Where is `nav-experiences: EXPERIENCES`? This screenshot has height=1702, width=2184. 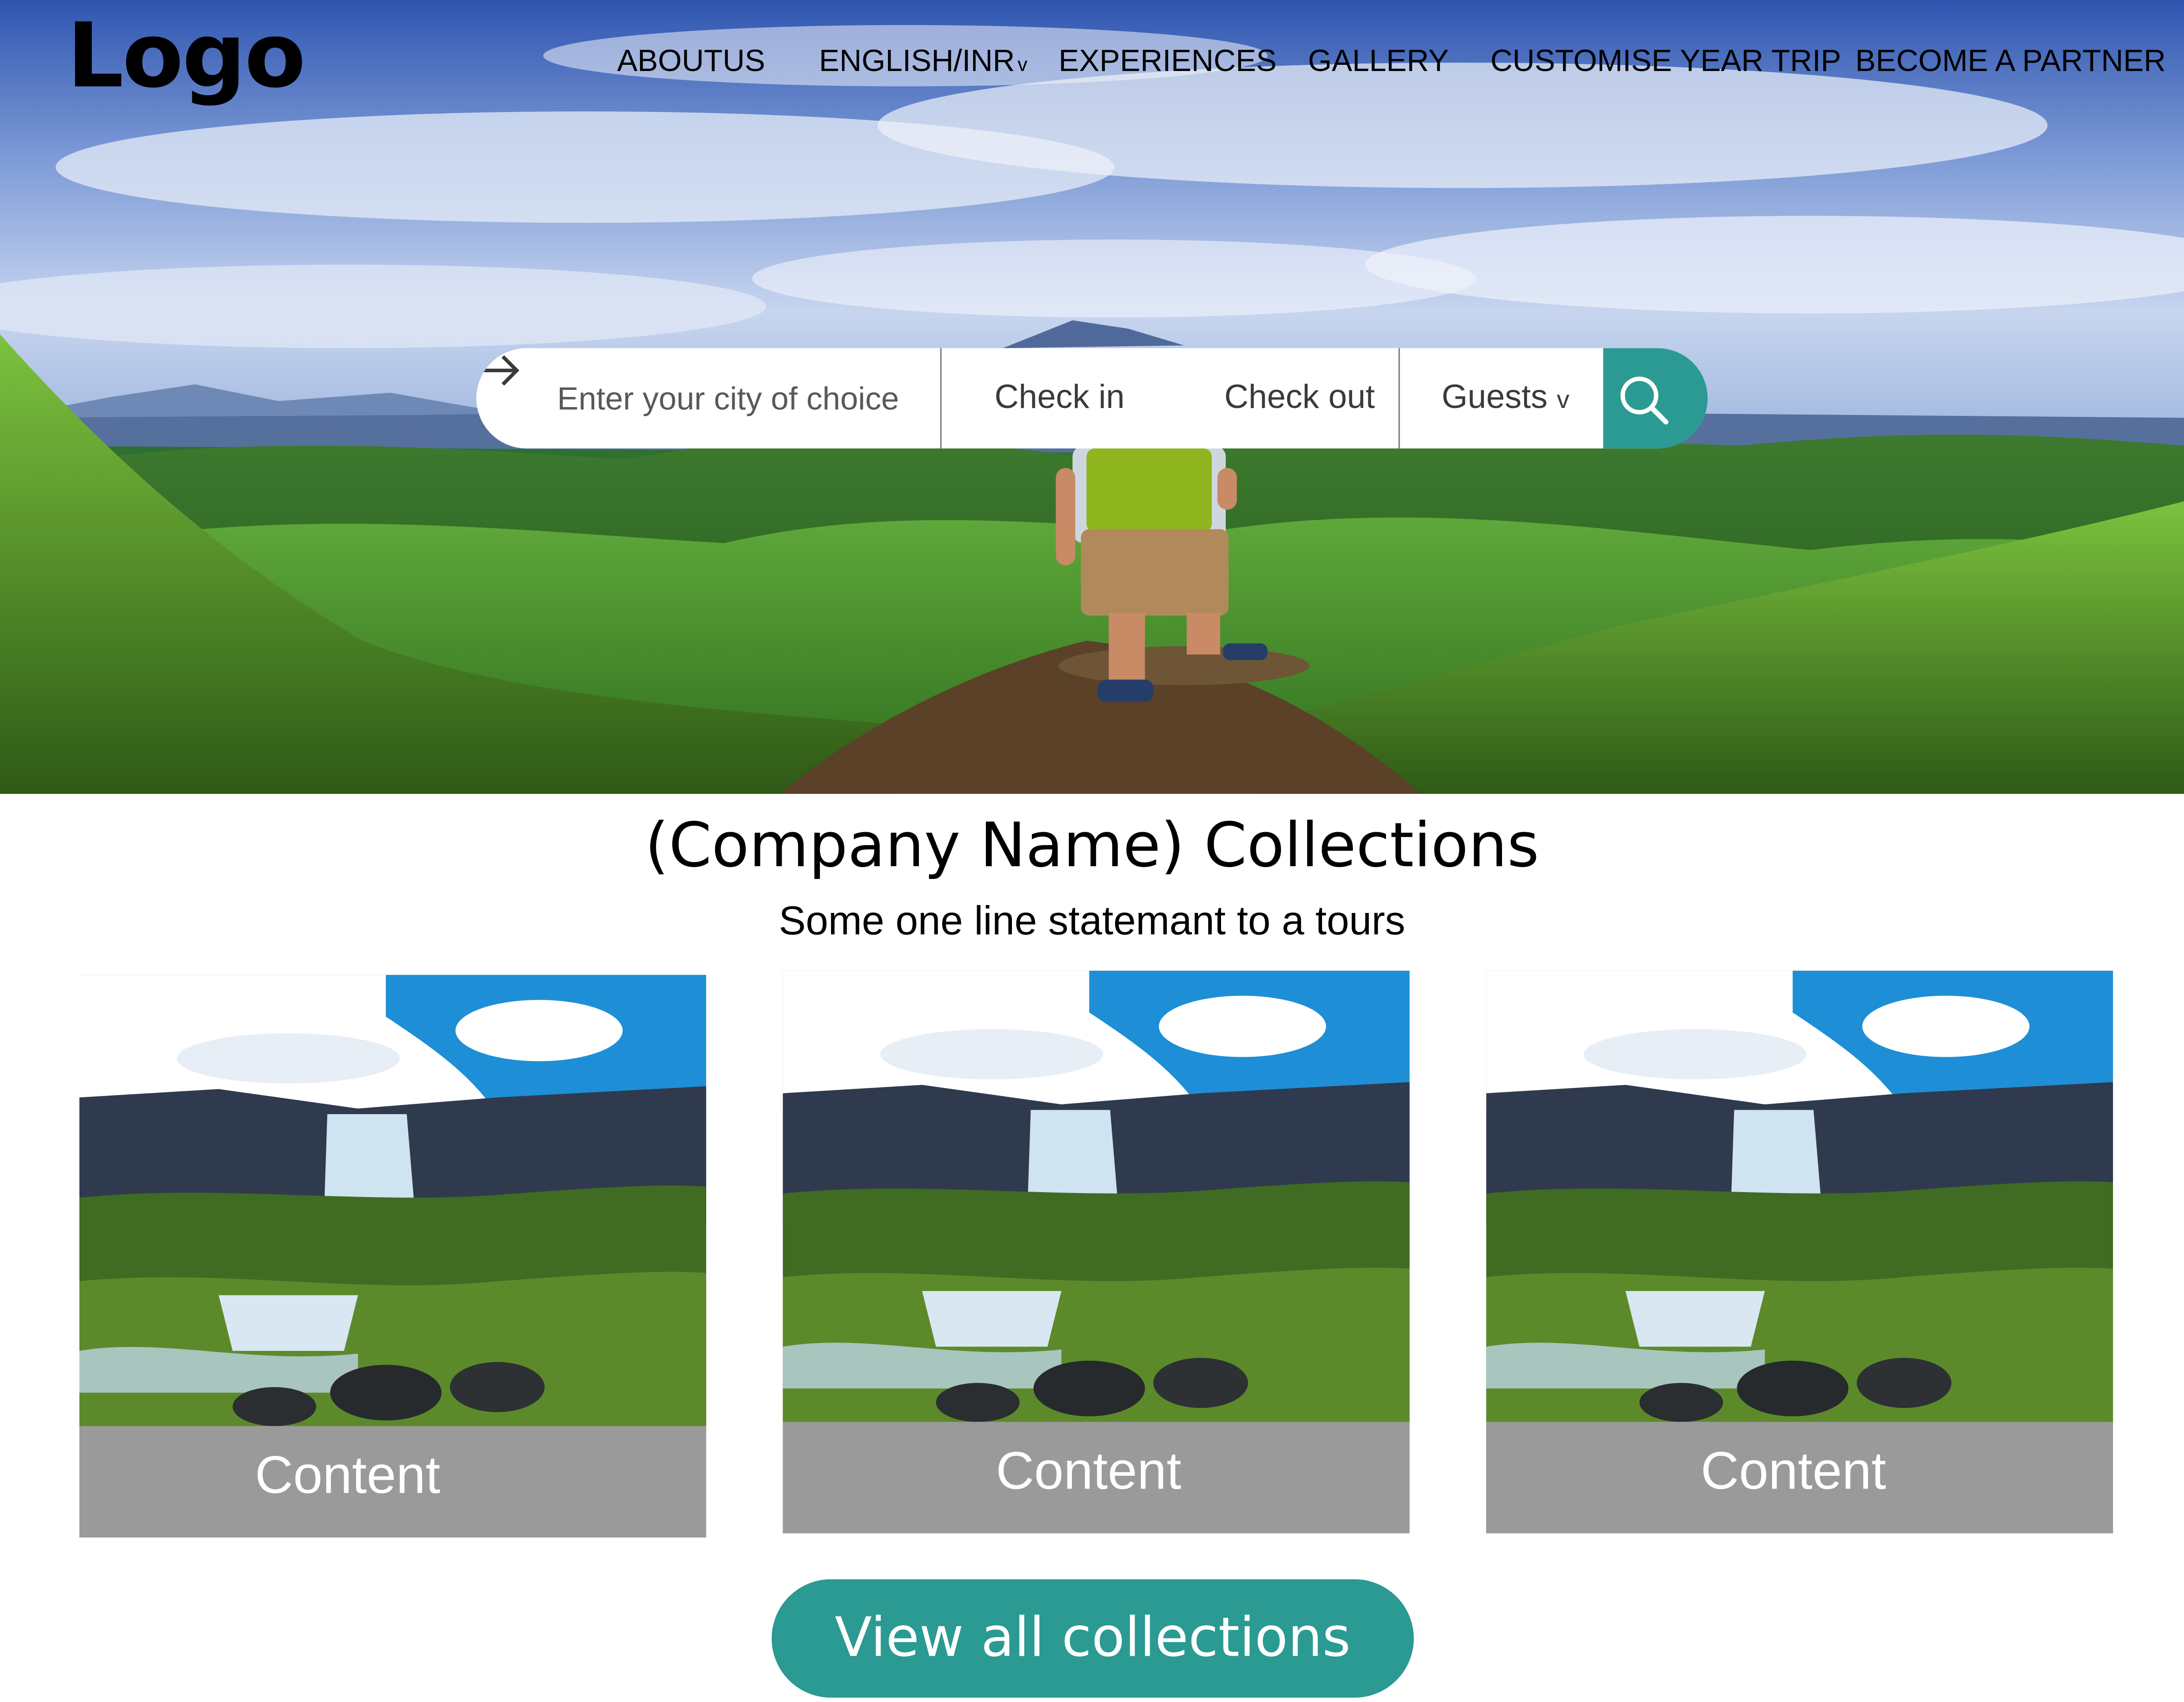 nav-experiences: EXPERIENCES is located at coordinates (1168, 61).